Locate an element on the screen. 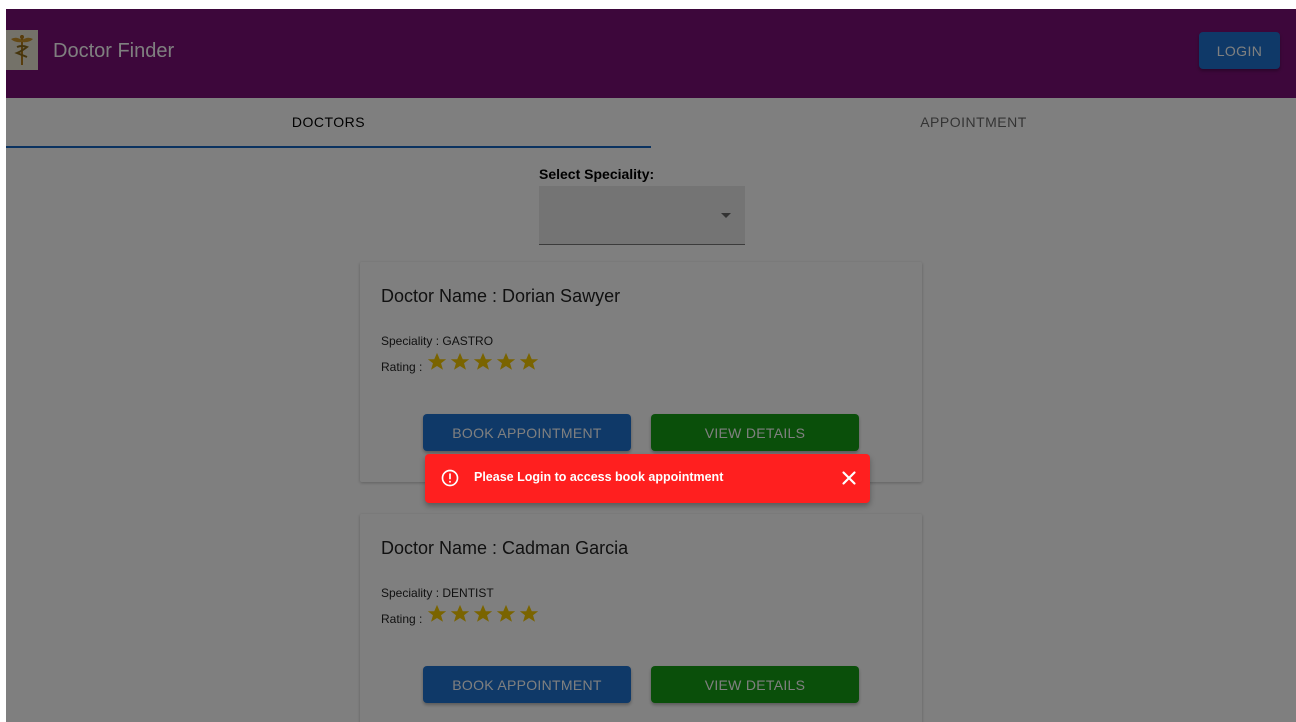 This screenshot has height=722, width=1296. close-icon is located at coordinates (849, 478).